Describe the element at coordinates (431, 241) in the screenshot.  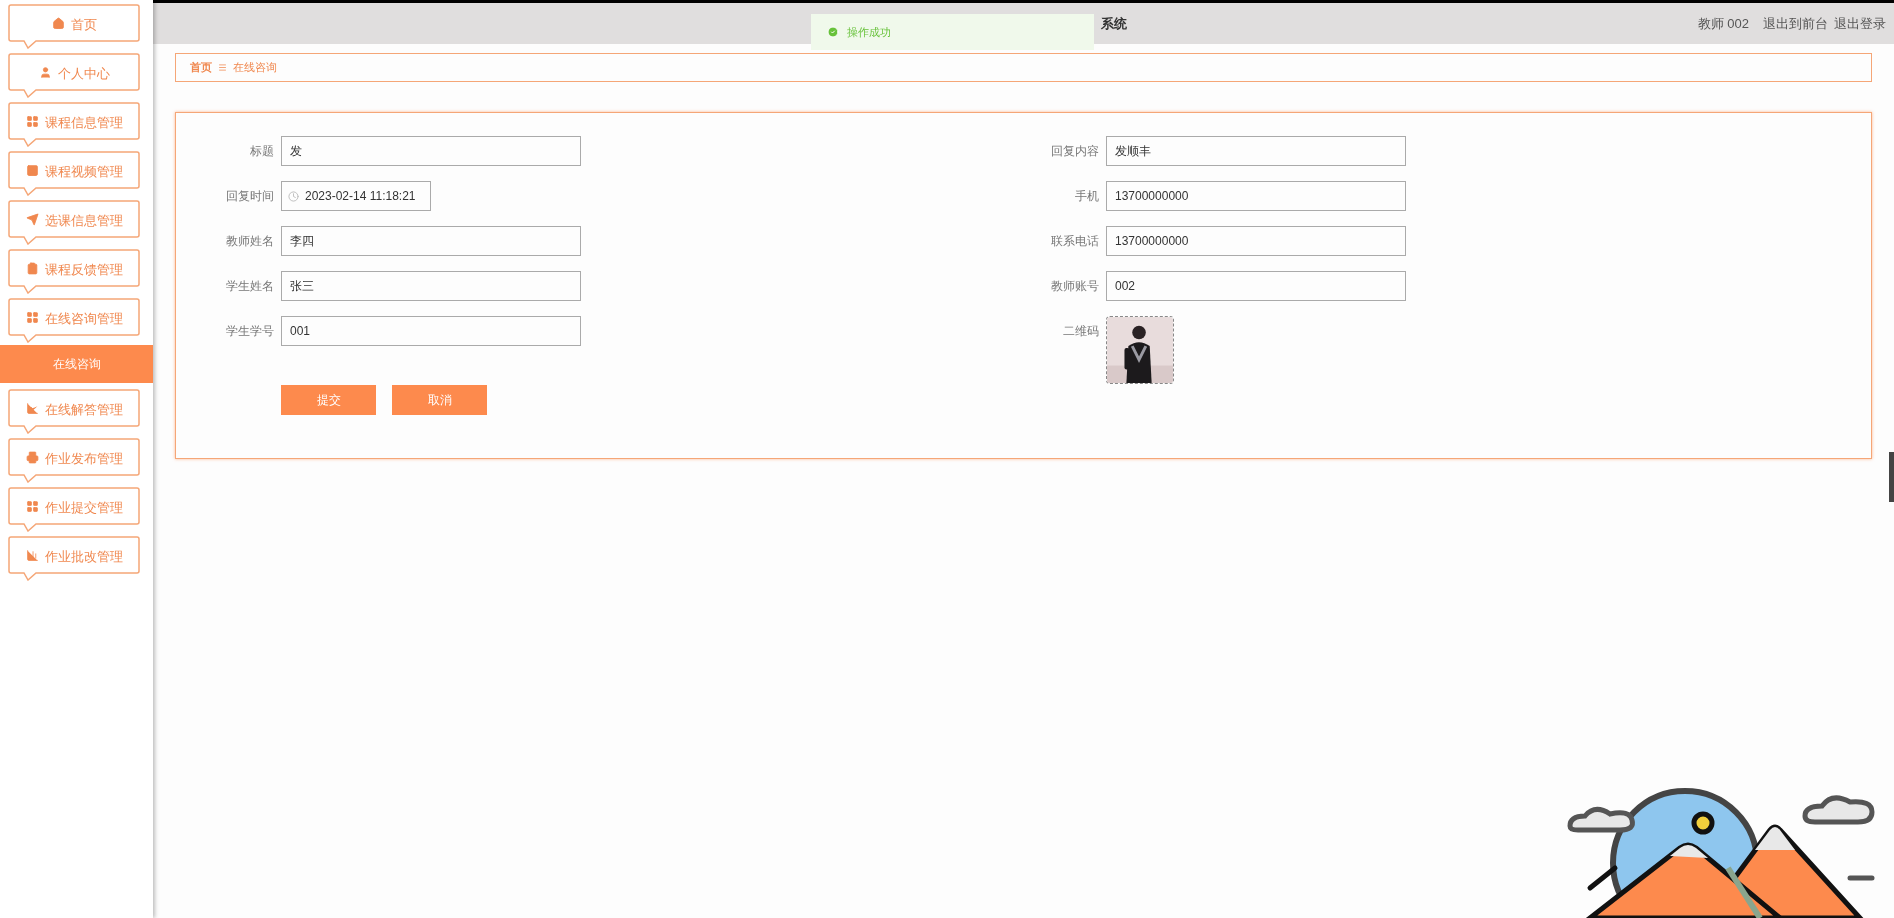
I see `text-field: 李四` at that location.